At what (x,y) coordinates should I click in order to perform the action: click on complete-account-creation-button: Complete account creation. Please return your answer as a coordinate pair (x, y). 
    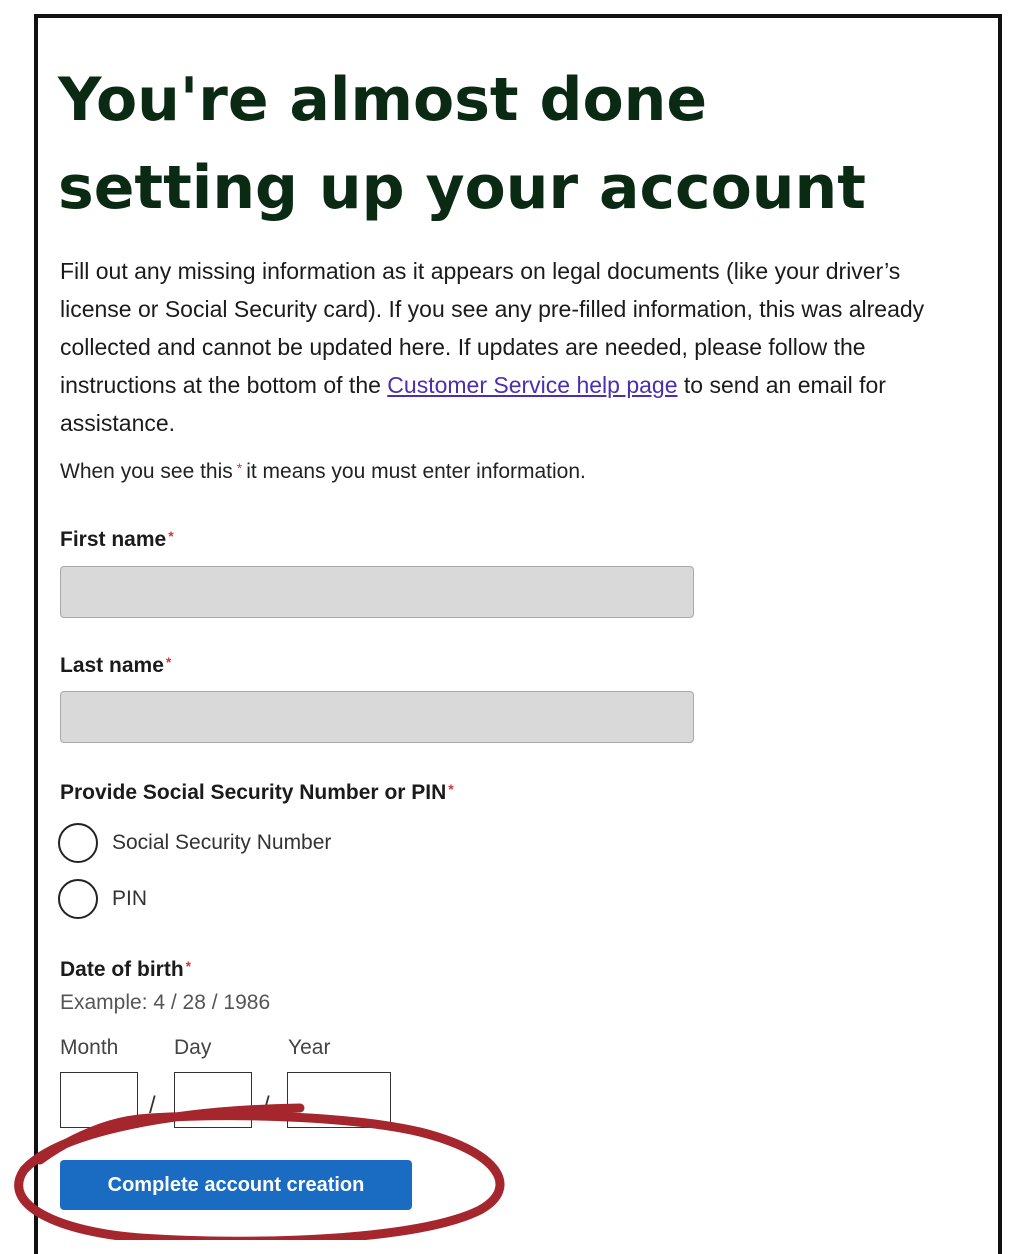
    Looking at the image, I should click on (236, 1185).